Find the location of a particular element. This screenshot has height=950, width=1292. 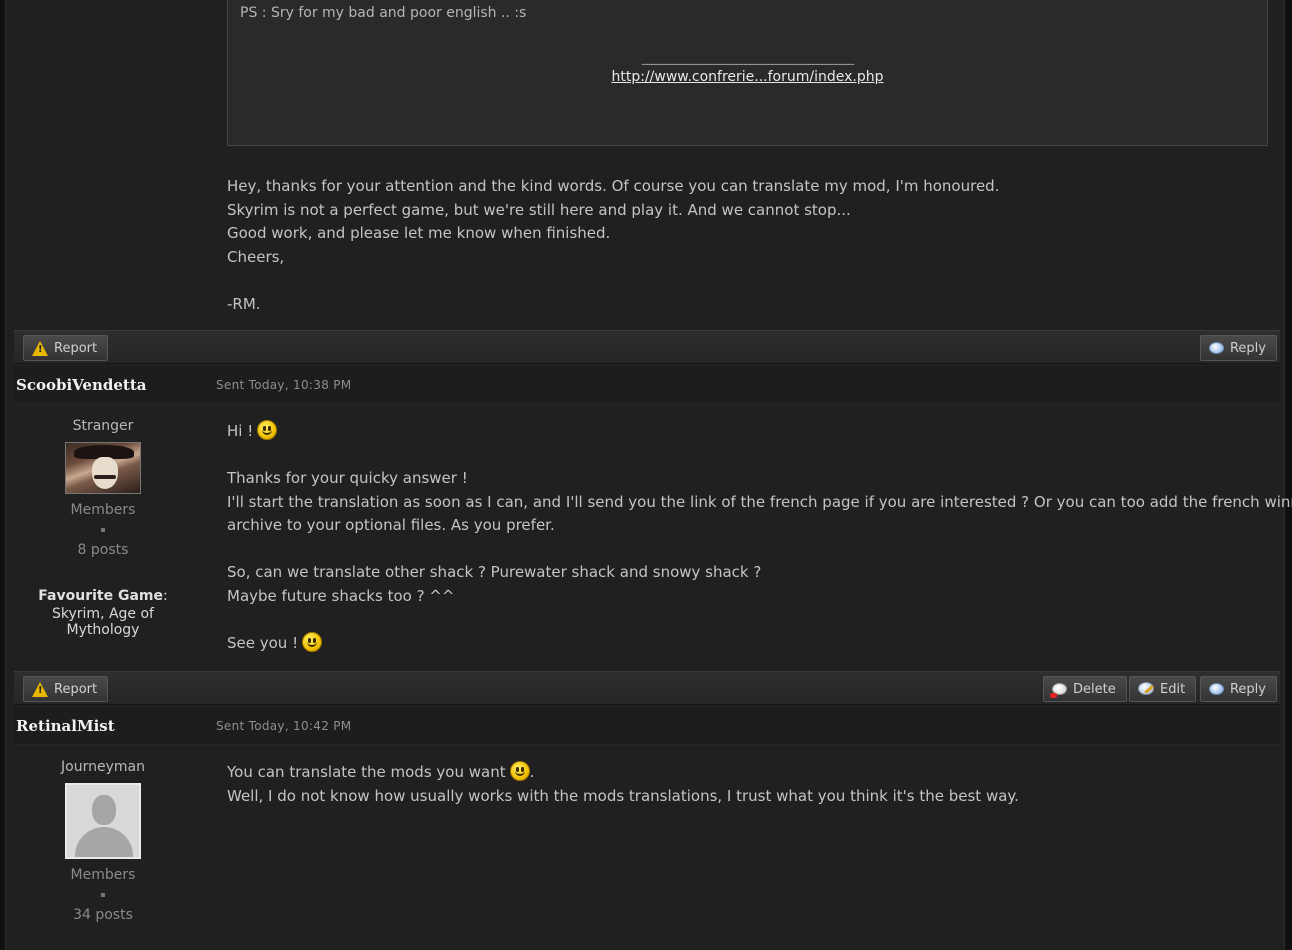

post3-line-1: You can translate the mods you want. is located at coordinates (623, 773).